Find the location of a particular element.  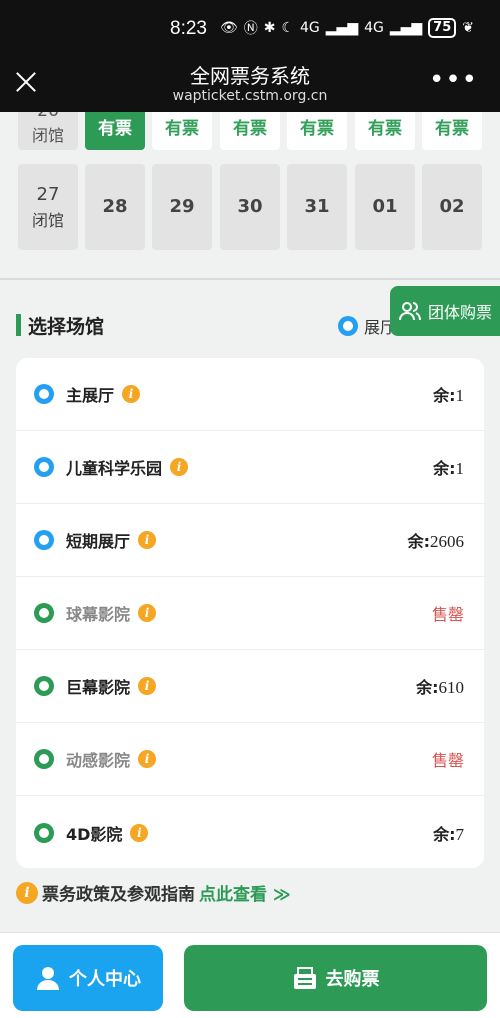

bottom-bar: 个人中心 去购票 is located at coordinates (250, 975).